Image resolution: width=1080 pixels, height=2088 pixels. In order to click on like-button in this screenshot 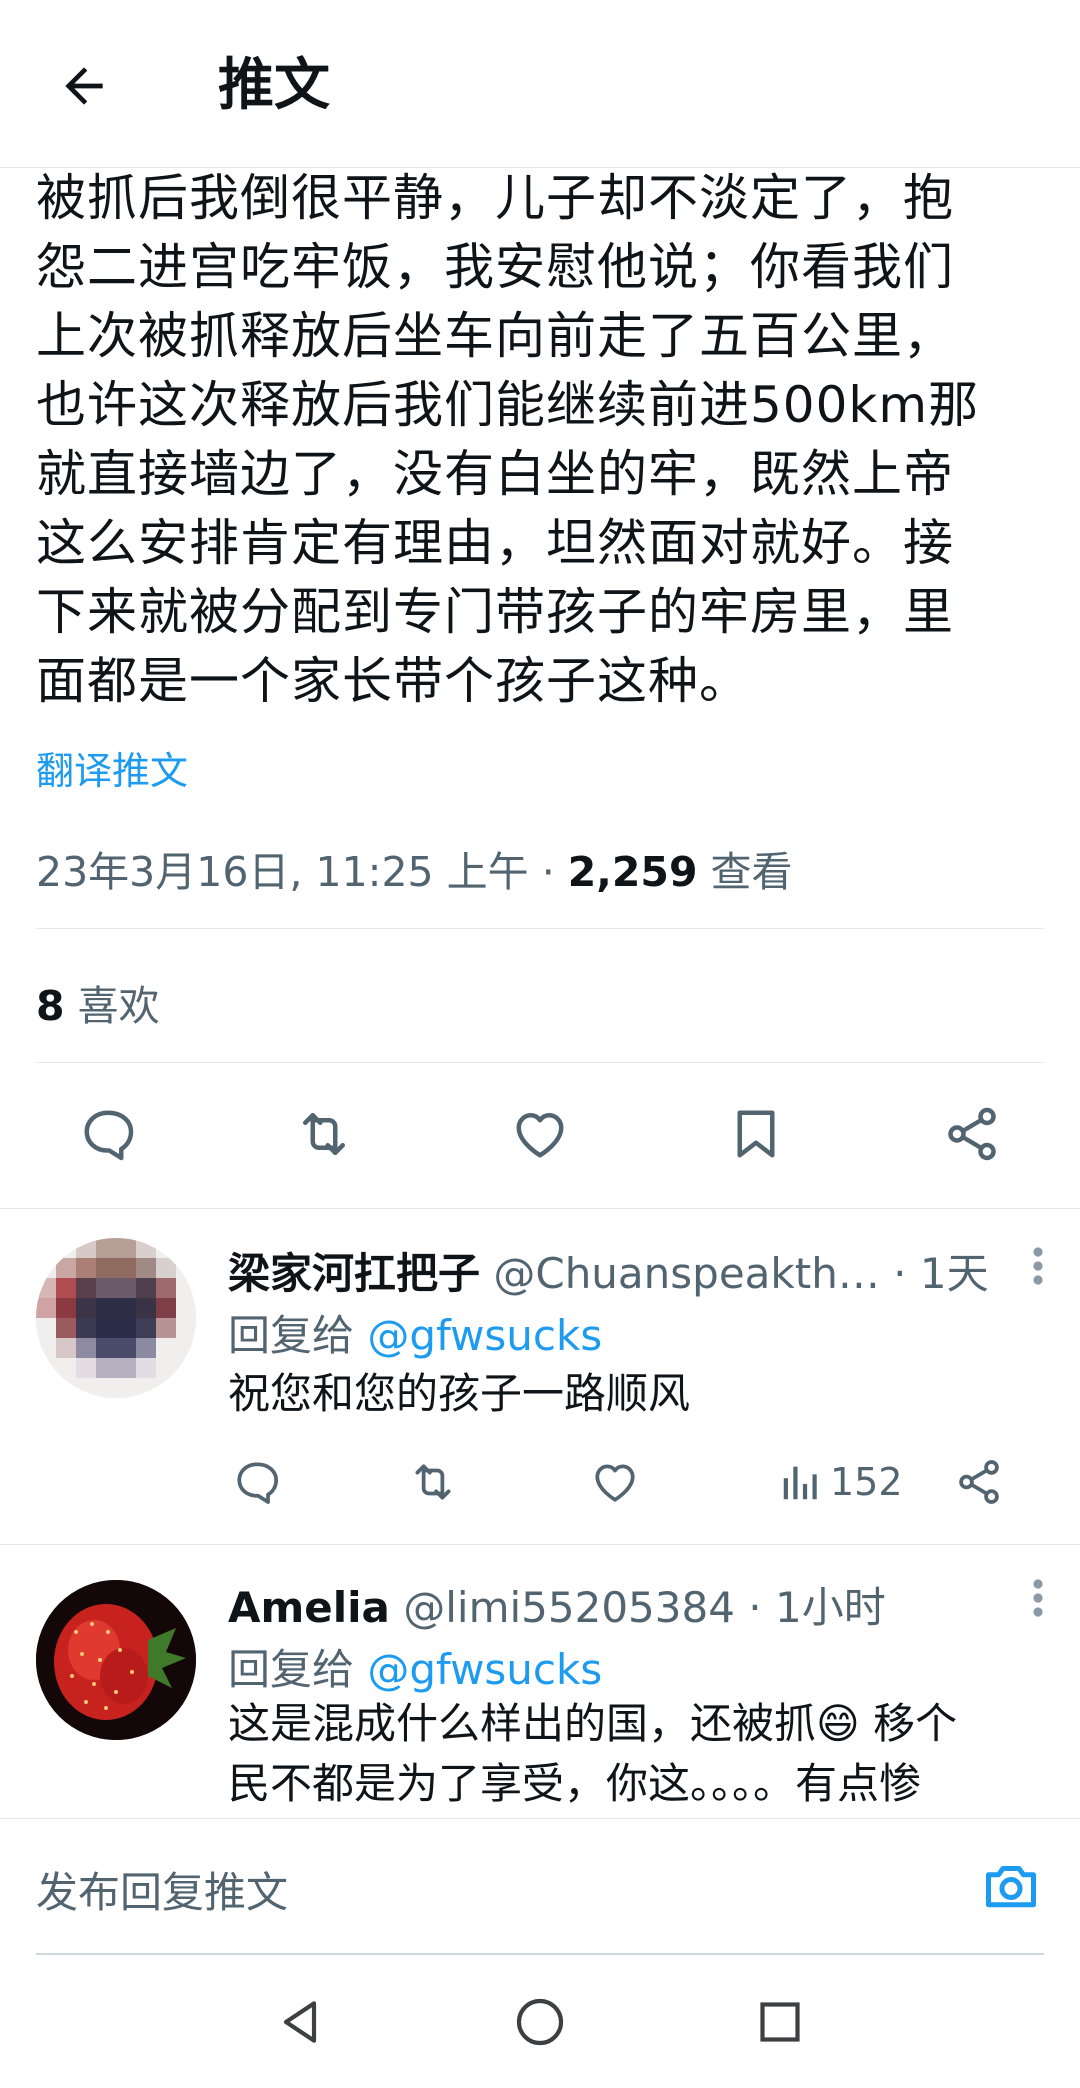, I will do `click(540, 1134)`.